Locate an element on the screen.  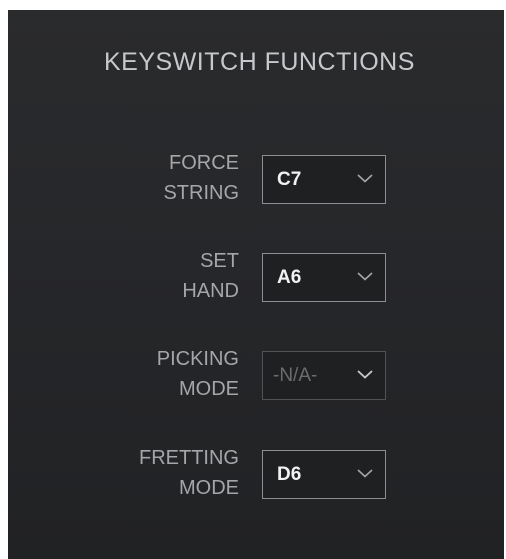
force-string-label-line2: STRING is located at coordinates (201, 193).